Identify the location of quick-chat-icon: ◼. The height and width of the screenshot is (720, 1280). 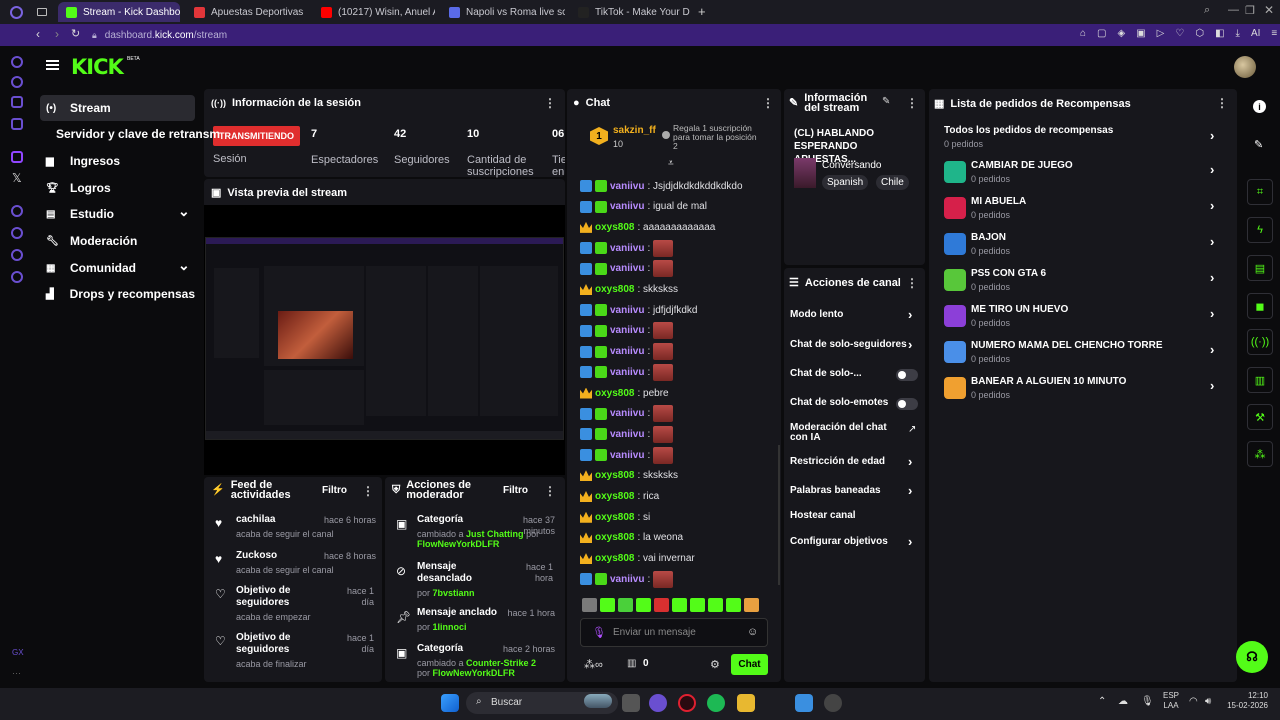
(1260, 306).